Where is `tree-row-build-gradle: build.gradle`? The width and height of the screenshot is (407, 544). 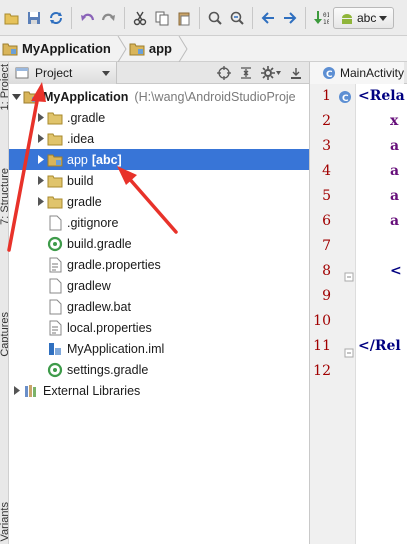 tree-row-build-gradle: build.gradle is located at coordinates (159, 243).